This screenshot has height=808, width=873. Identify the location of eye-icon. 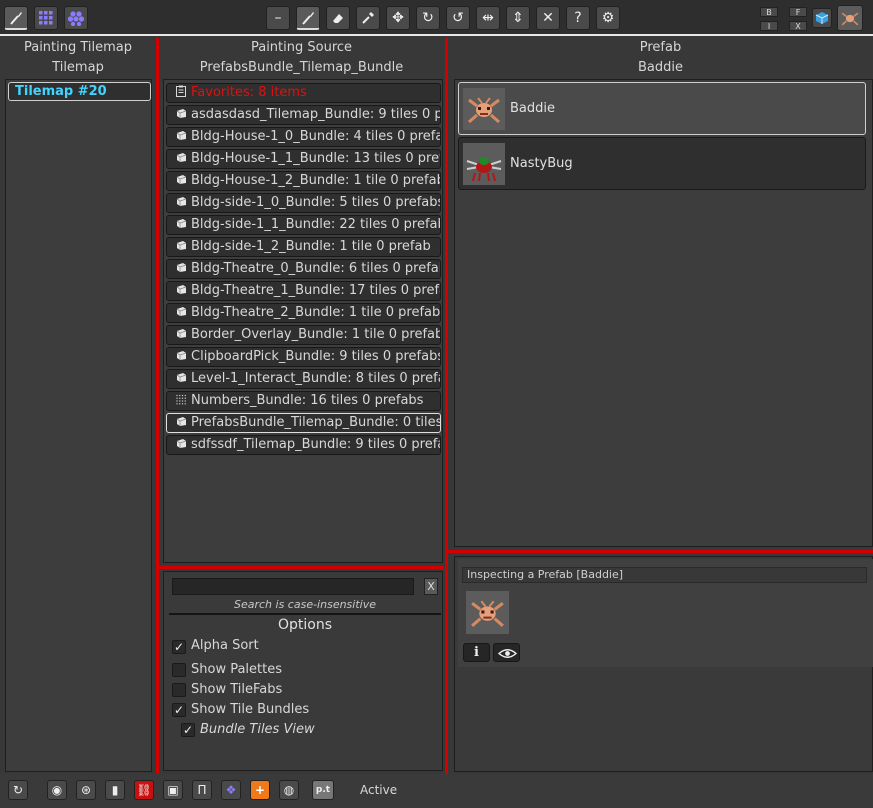
(507, 653).